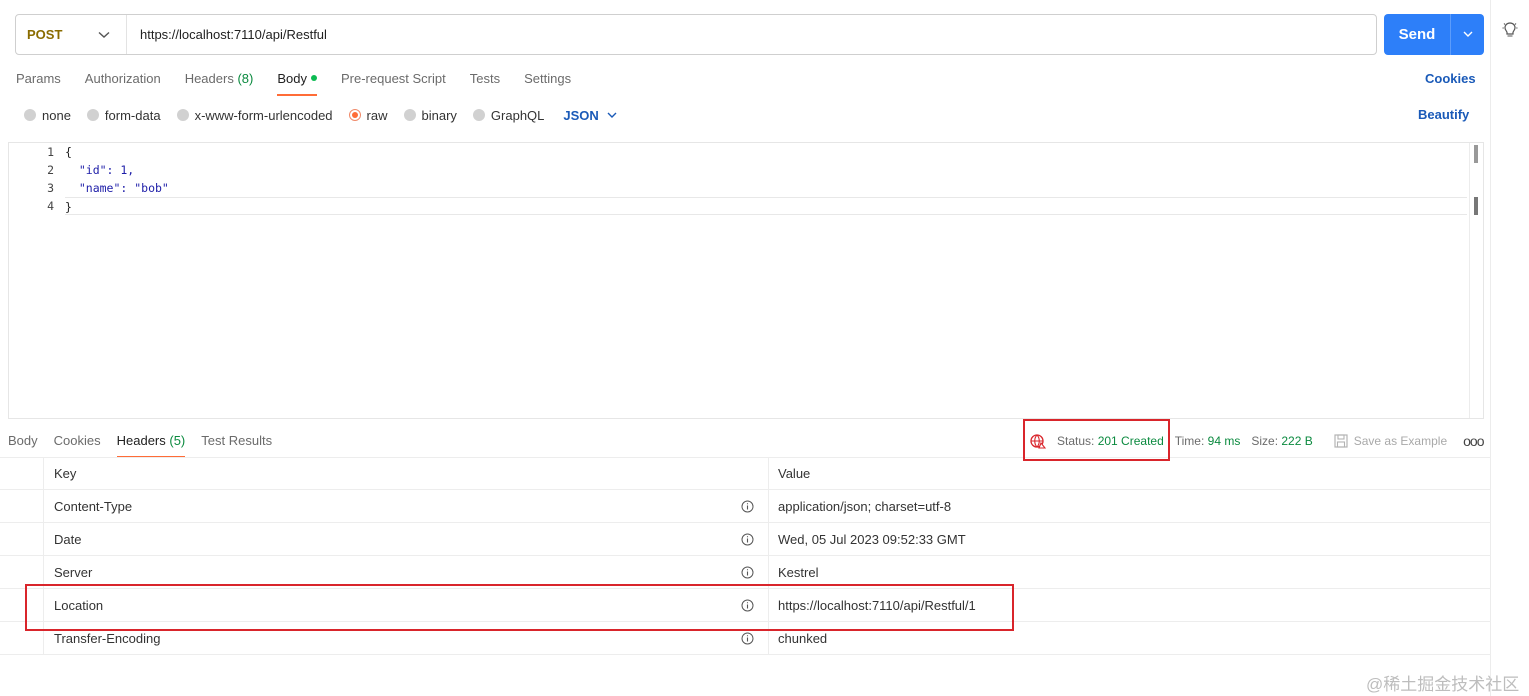 Image resolution: width=1529 pixels, height=696 pixels. Describe the element at coordinates (485, 78) in the screenshot. I see `tab-label: Tests` at that location.